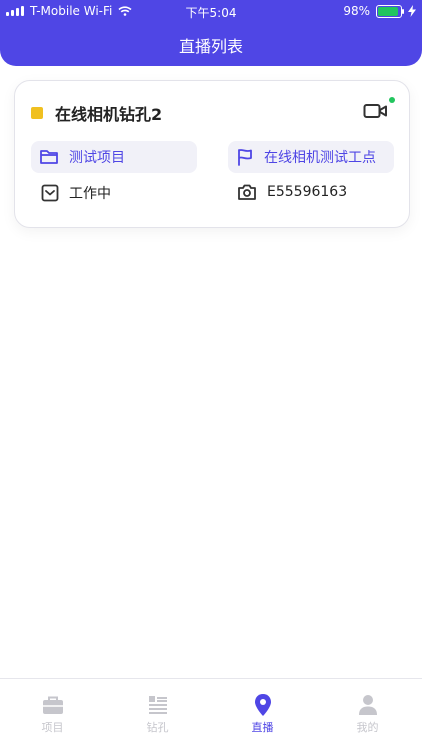 Image resolution: width=422 pixels, height=751 pixels. Describe the element at coordinates (367, 705) in the screenshot. I see `user-icon` at that location.